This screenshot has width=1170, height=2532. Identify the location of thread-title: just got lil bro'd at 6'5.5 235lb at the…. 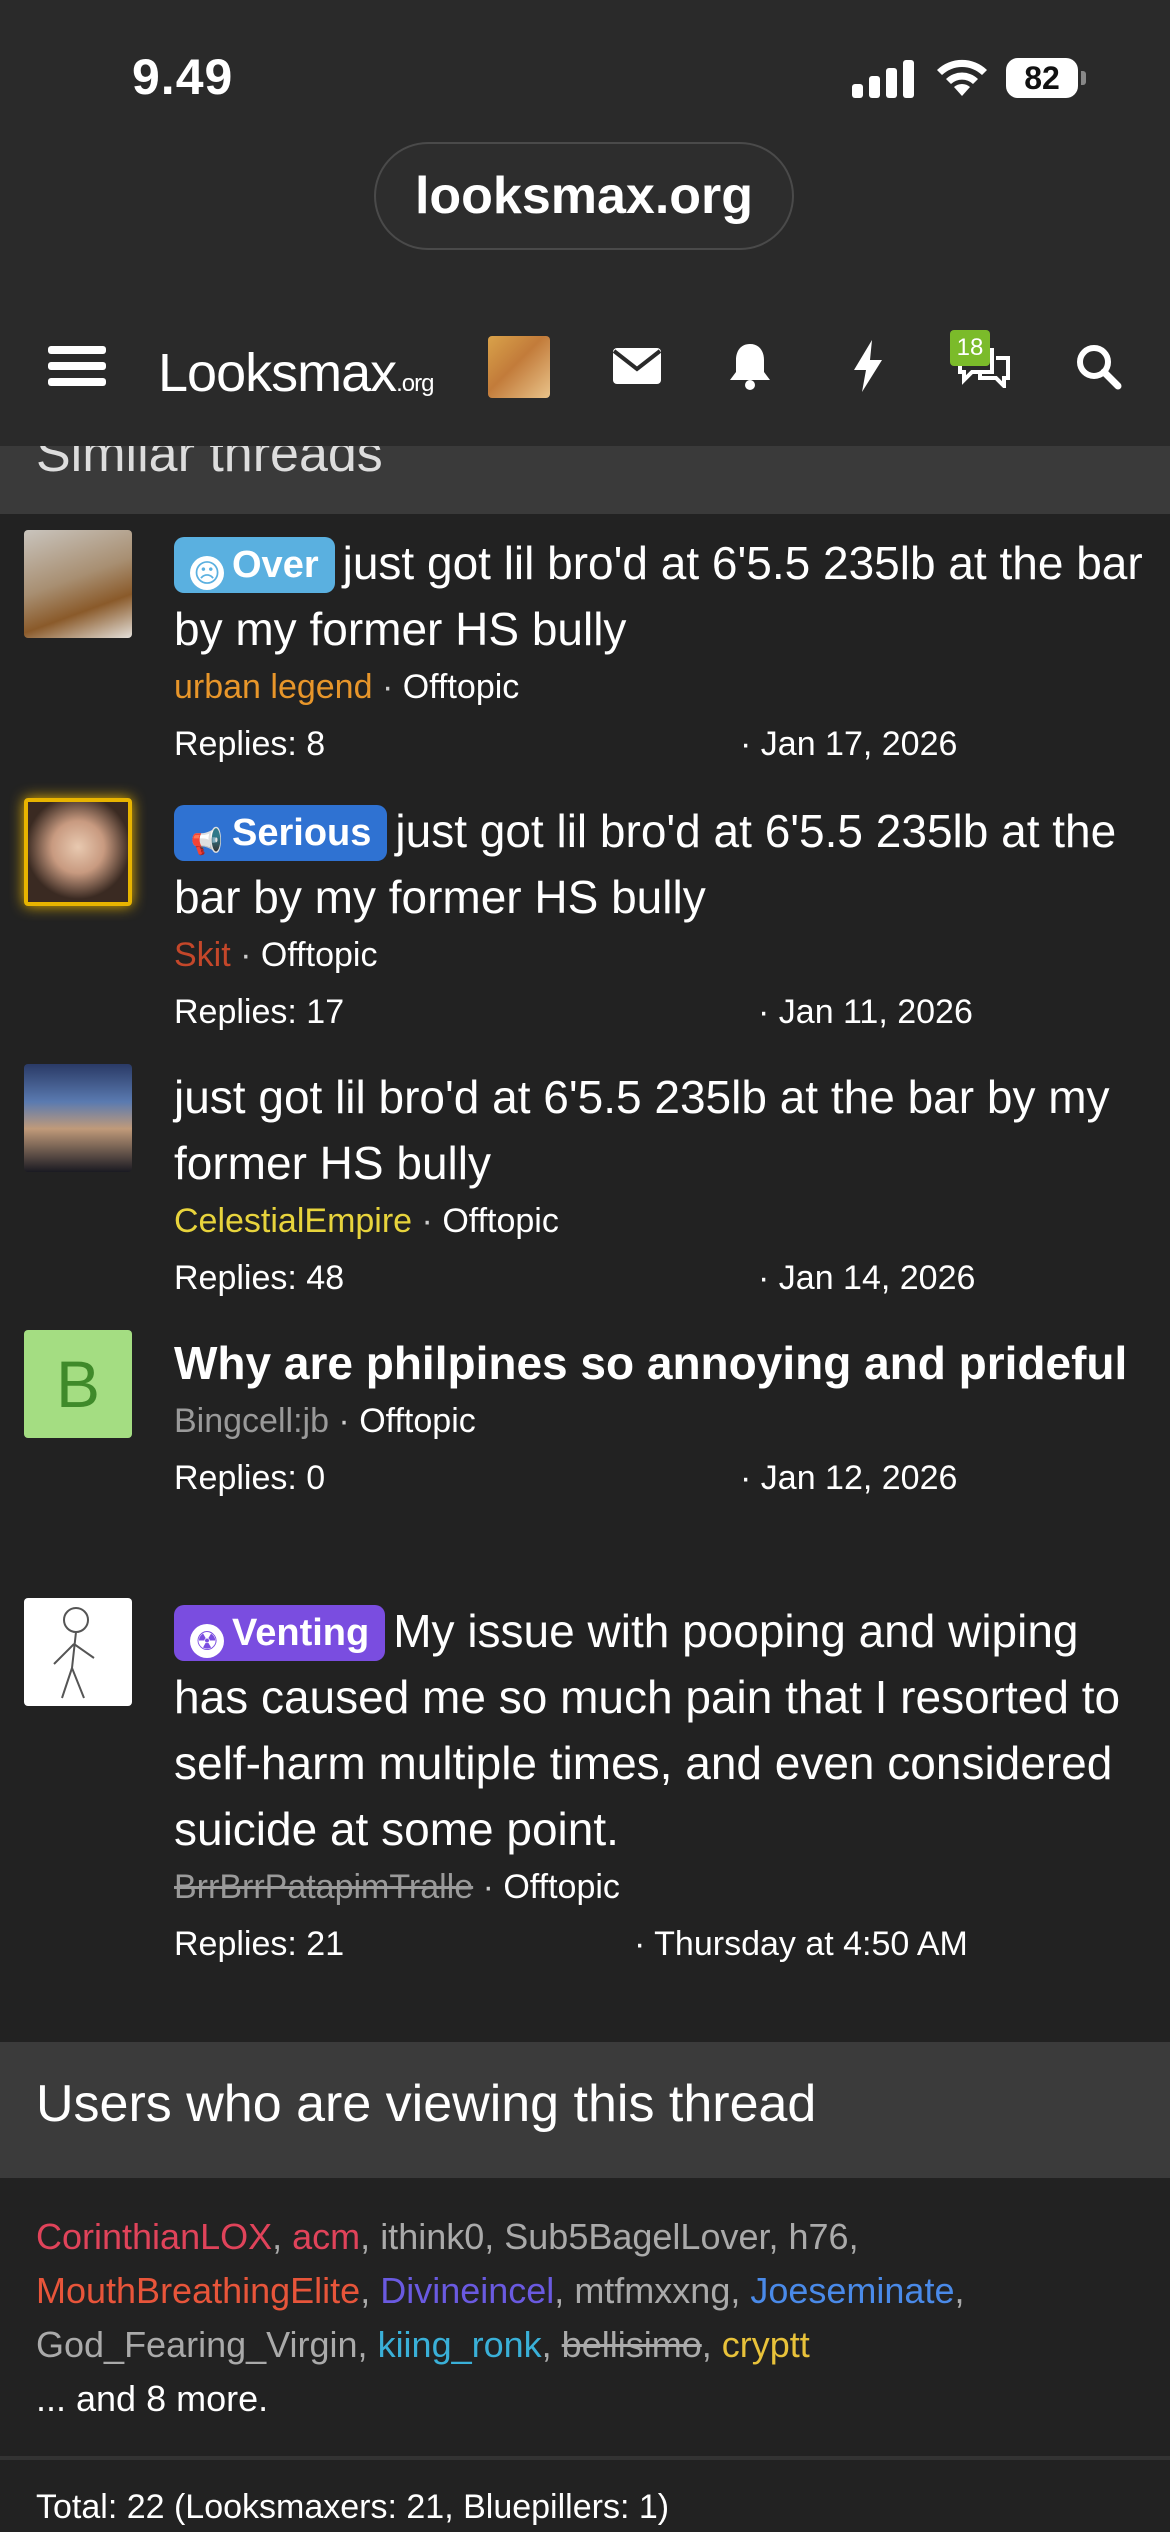
(642, 1130).